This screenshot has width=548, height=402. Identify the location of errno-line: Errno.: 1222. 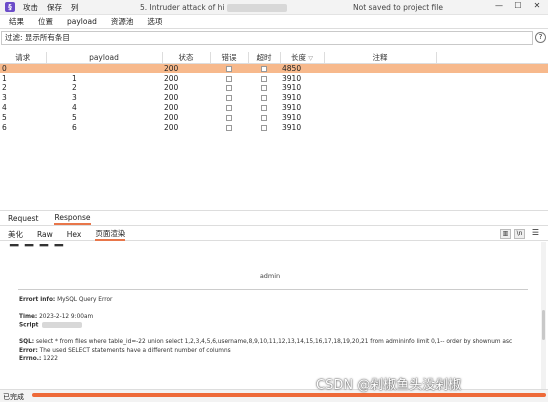
(38, 359).